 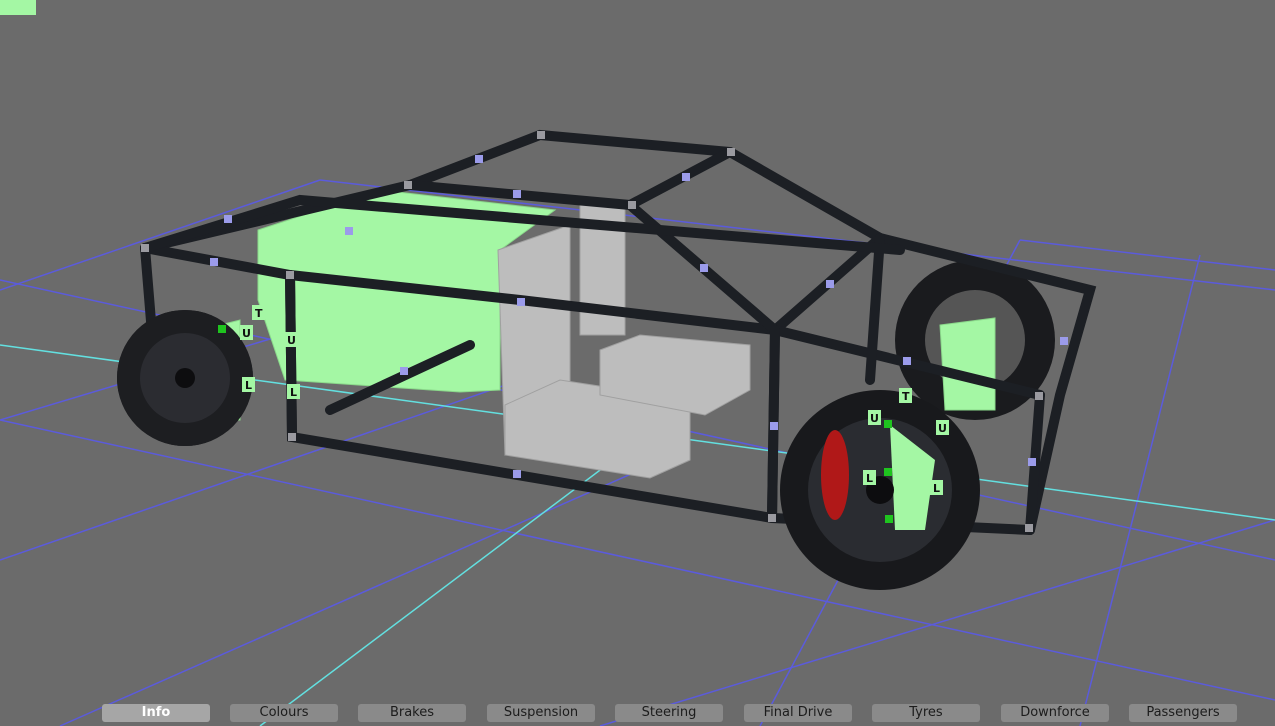 What do you see at coordinates (798, 713) in the screenshot?
I see `tab-final-drive: Final Drive` at bounding box center [798, 713].